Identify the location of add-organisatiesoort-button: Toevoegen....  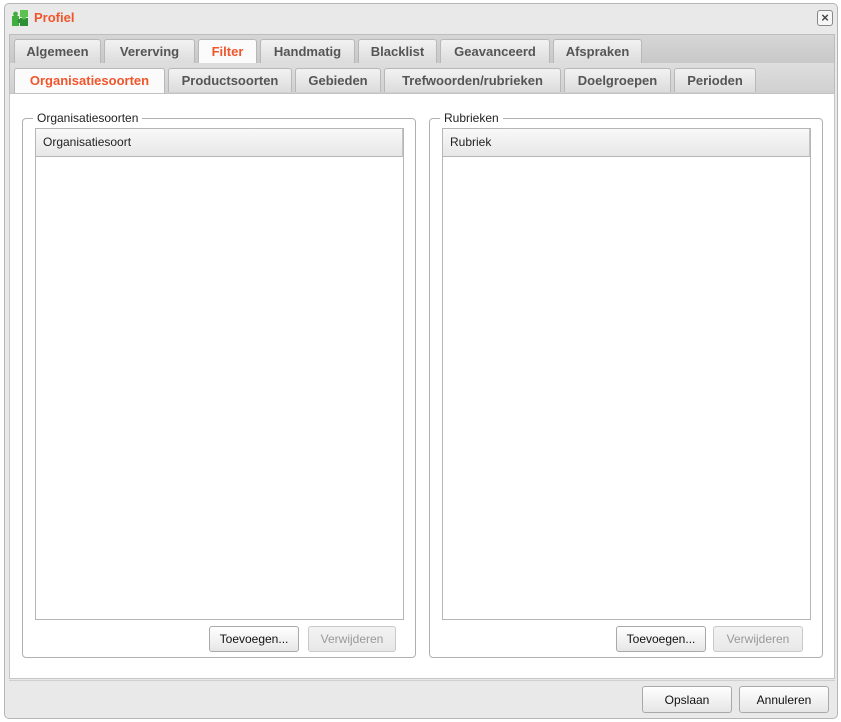
(254, 639).